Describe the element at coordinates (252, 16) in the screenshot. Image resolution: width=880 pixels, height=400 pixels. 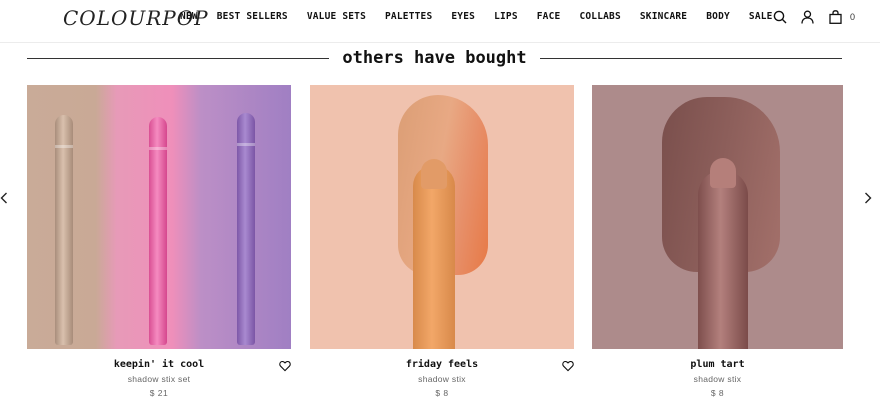
I see `nav-item-best-sellers: BEST SELLERS` at that location.